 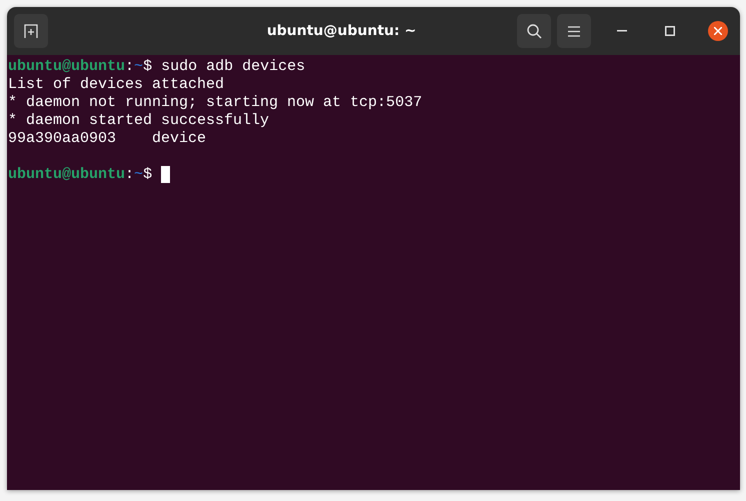 What do you see at coordinates (116, 85) in the screenshot?
I see `terminal-output: List of devices attached` at bounding box center [116, 85].